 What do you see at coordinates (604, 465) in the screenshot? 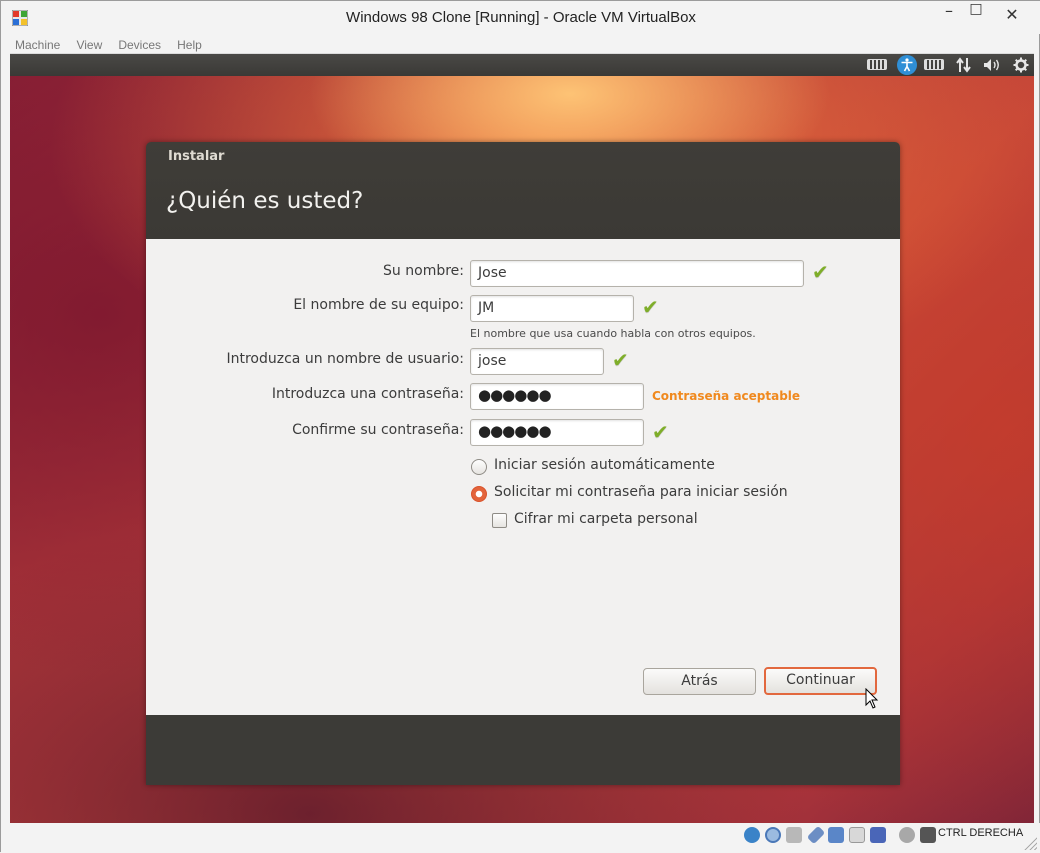
I see `autologin-label: Iniciar sesión automáticamente` at bounding box center [604, 465].